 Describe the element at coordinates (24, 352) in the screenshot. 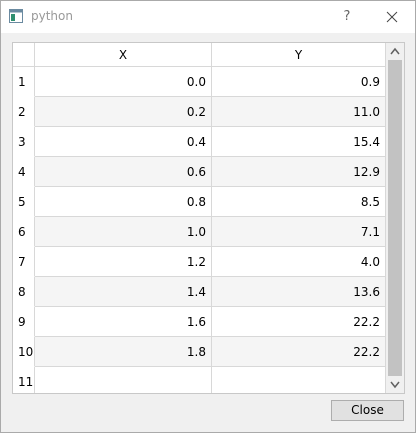

I see `row-number: 10` at that location.